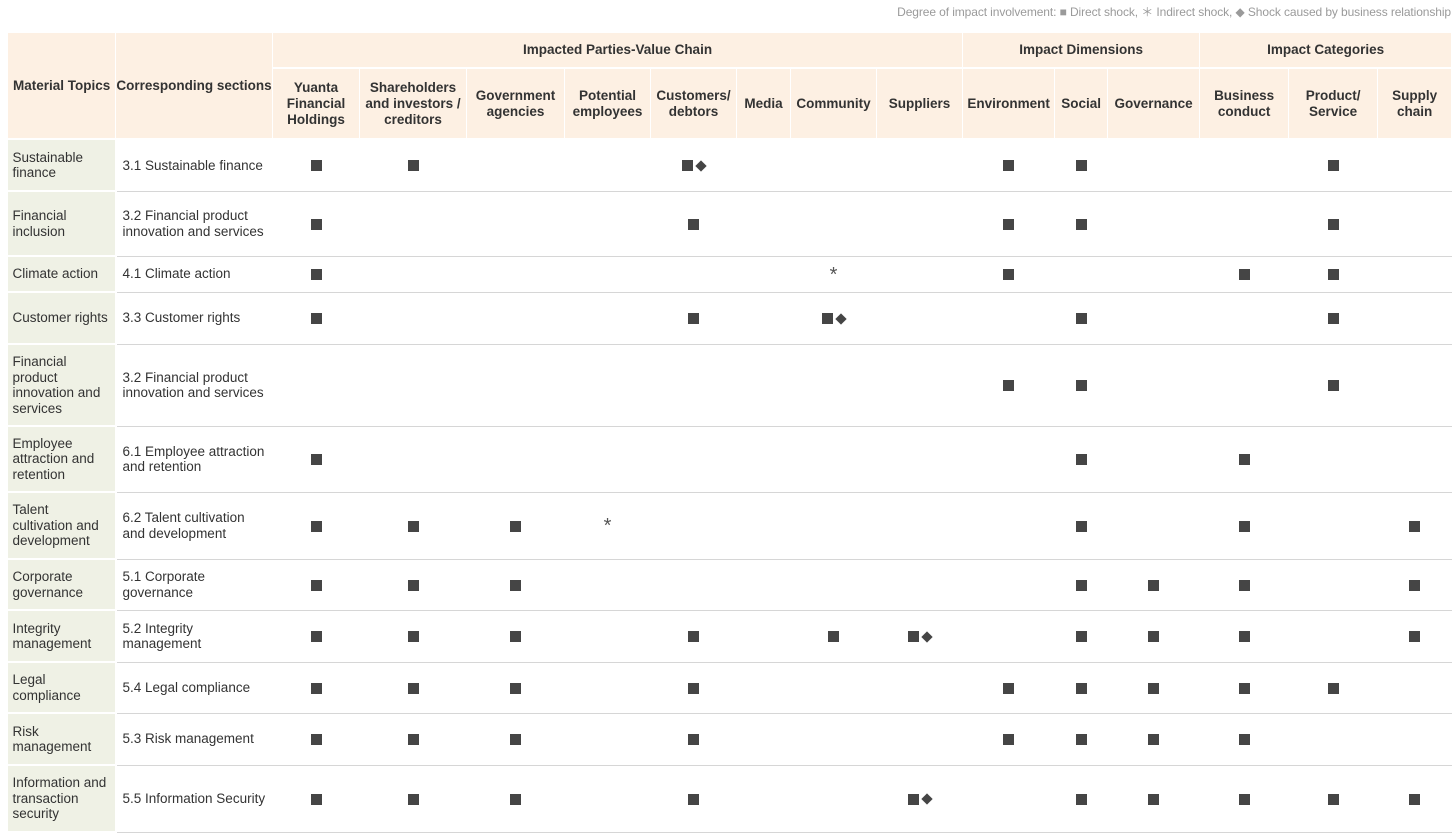 This screenshot has height=834, width=1455. I want to click on header-col-potential-employees: Potential employees, so click(607, 104).